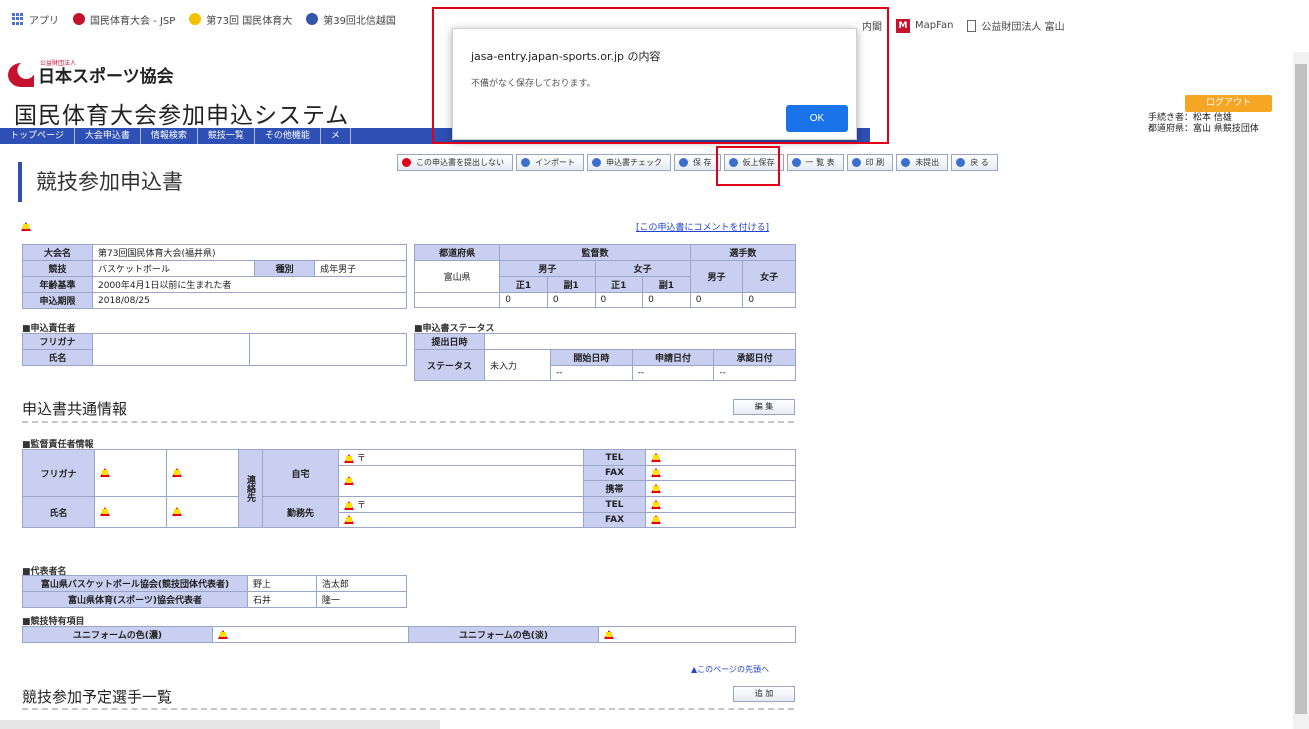 This screenshot has height=729, width=1309. I want to click on rep-given: 隆一, so click(361, 599).